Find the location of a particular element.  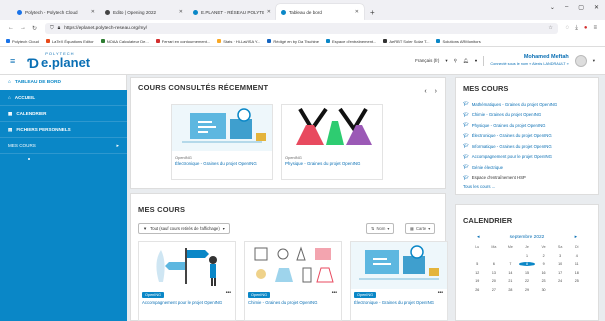

user-caret-icon: ▾ is located at coordinates (594, 61).